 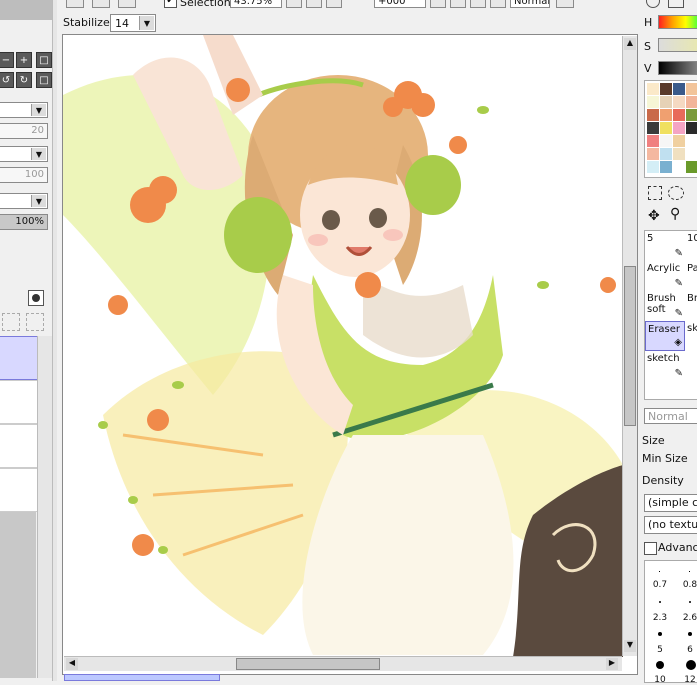 I want to click on brush-shape-select: (simple circ, so click(x=670, y=503).